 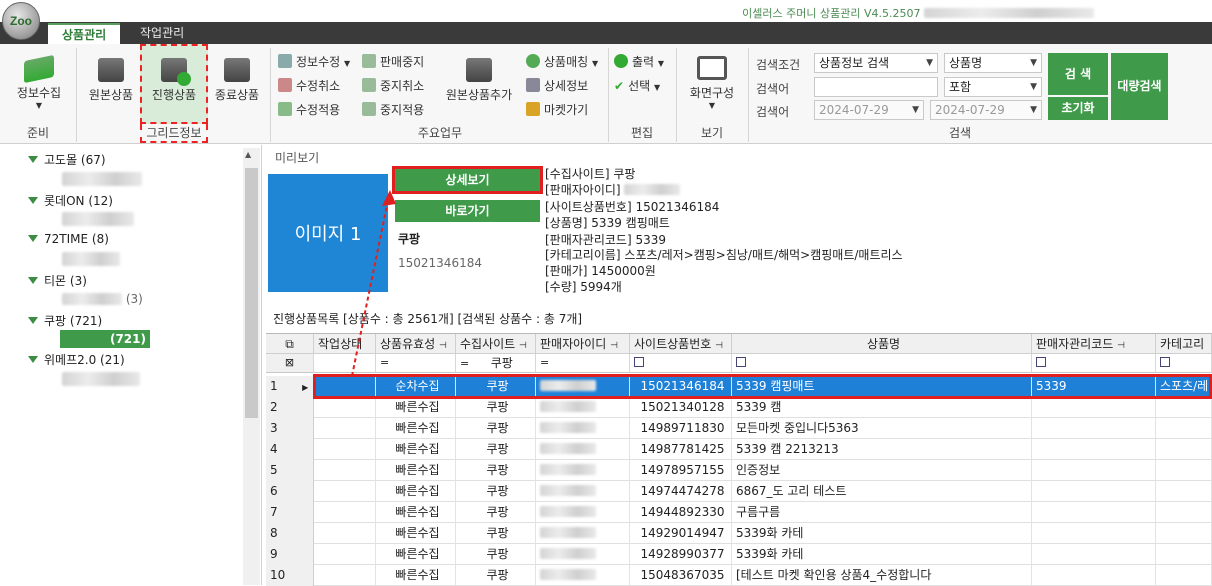 I want to click on tree-child-coupang-selected: (721), so click(x=105, y=339).